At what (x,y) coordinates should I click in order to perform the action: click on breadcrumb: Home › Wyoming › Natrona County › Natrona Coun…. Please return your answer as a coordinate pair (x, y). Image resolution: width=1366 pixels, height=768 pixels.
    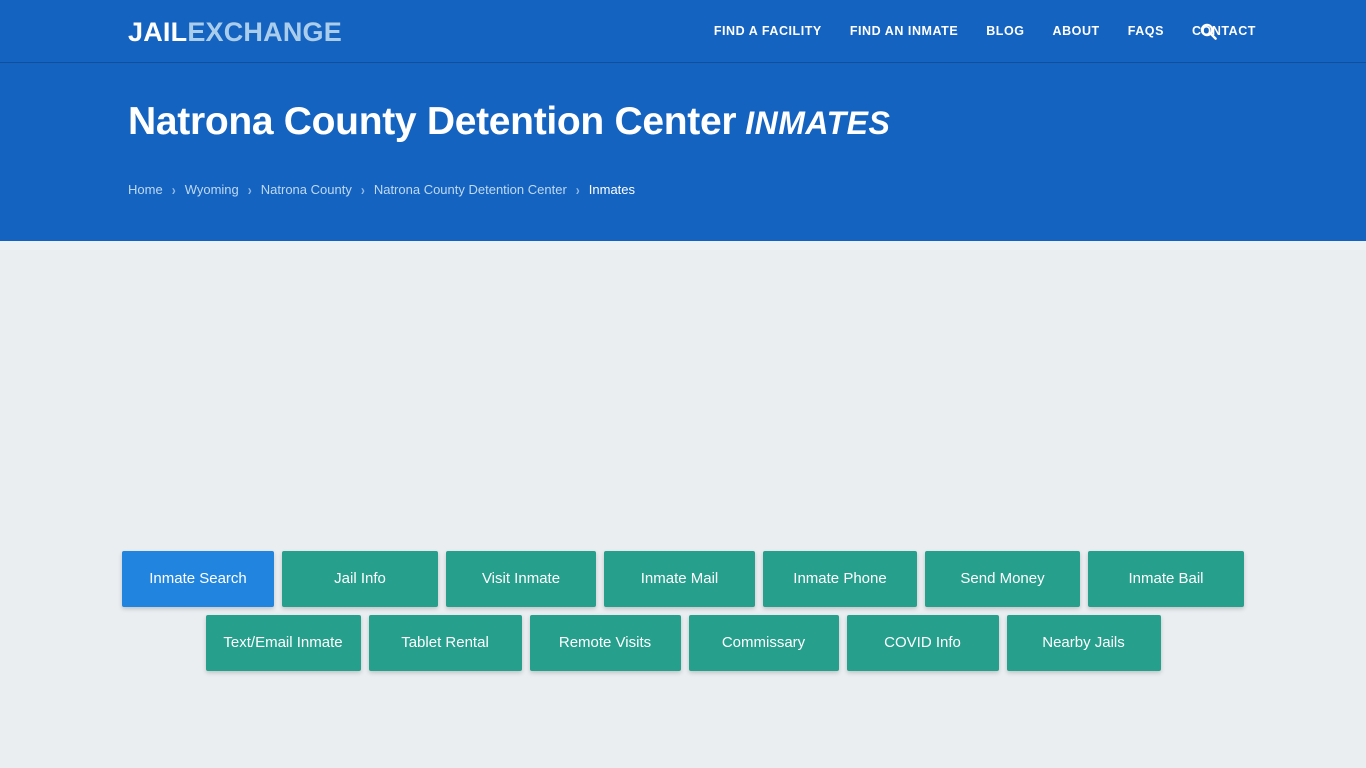
    Looking at the image, I should click on (382, 190).